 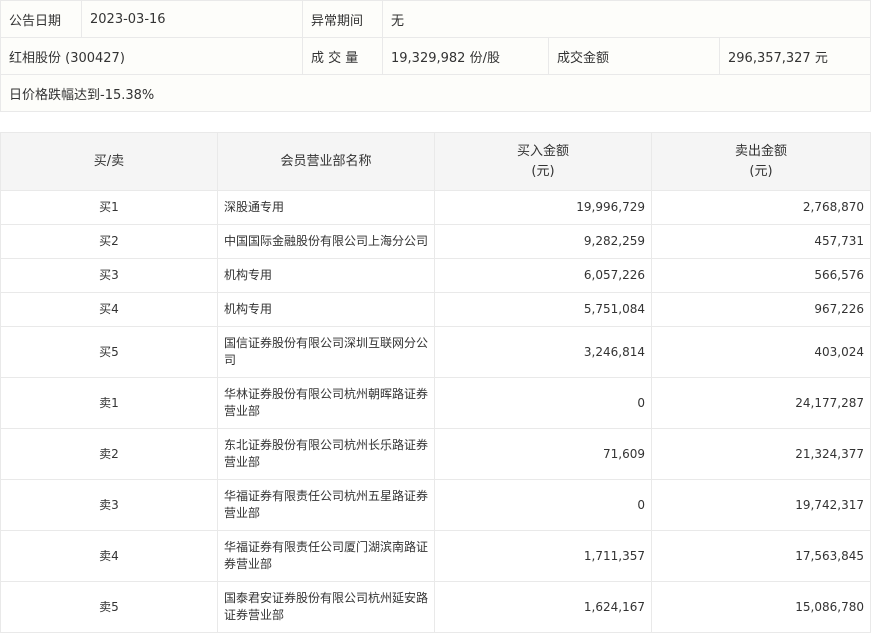 What do you see at coordinates (109, 275) in the screenshot?
I see `cell-side: 买3` at bounding box center [109, 275].